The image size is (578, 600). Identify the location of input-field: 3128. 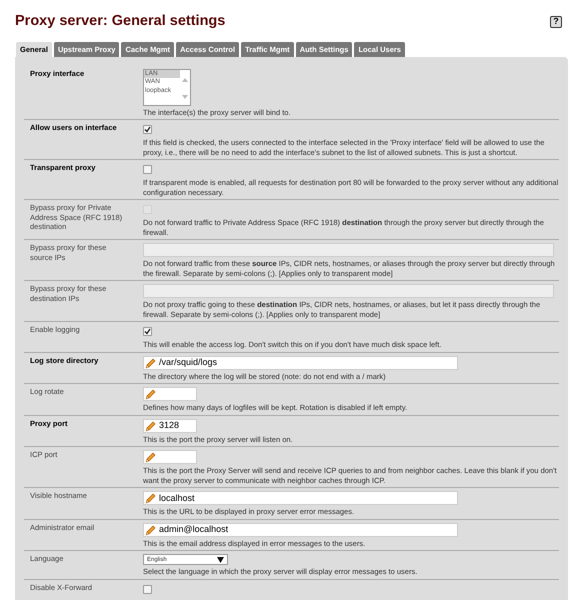
(170, 425).